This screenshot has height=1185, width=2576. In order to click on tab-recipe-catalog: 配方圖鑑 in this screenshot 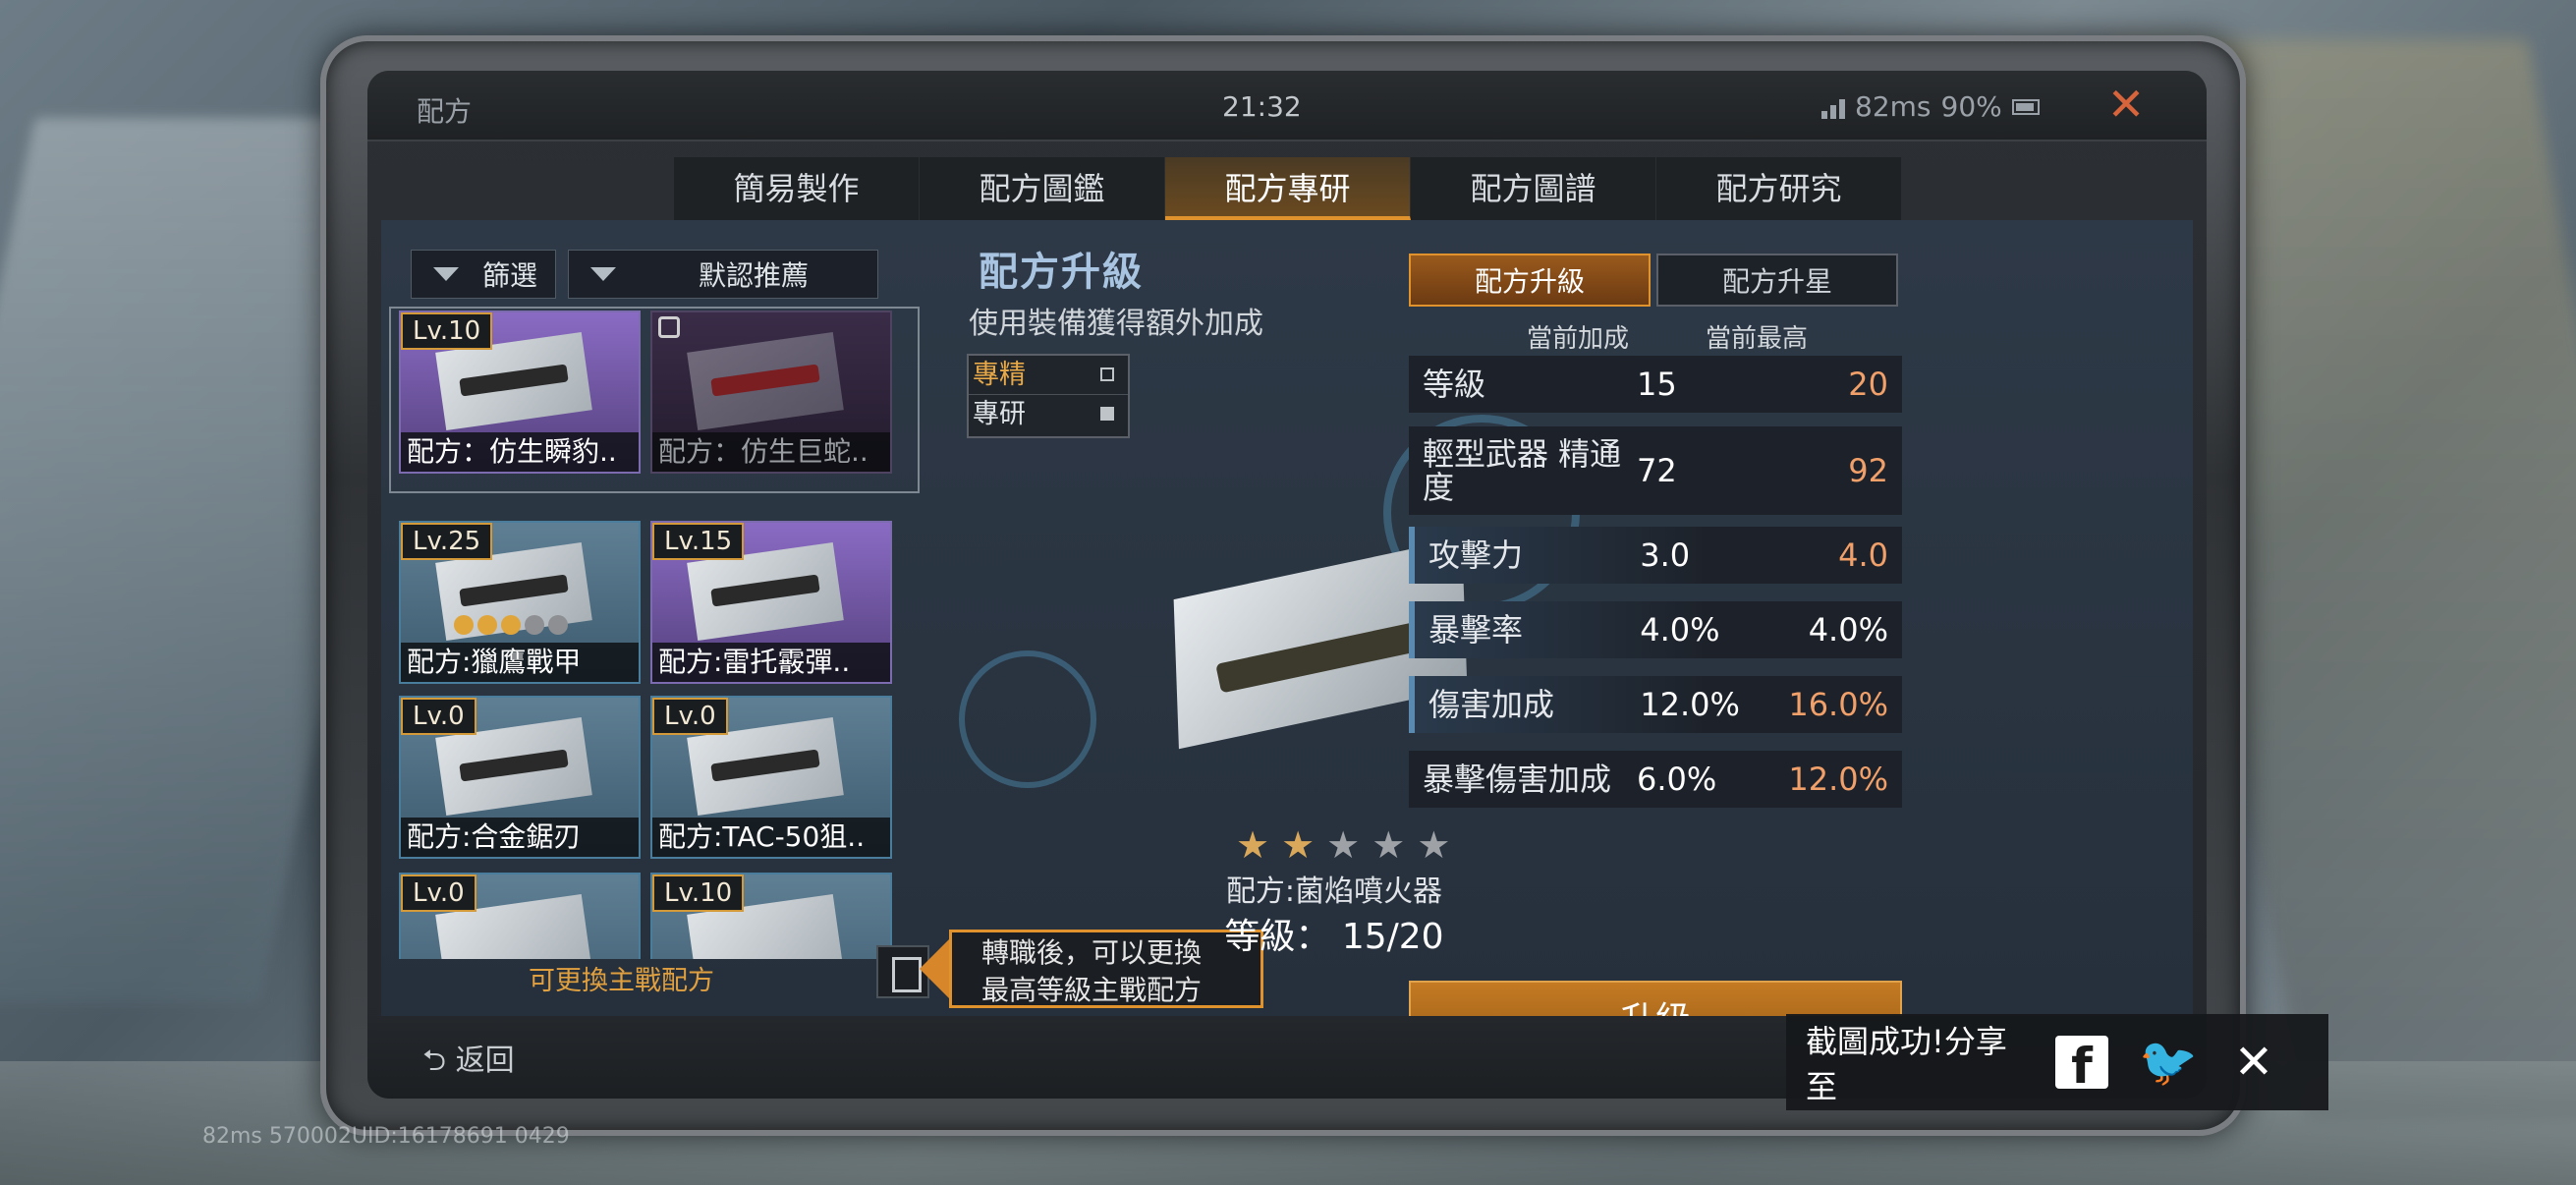, I will do `click(1042, 189)`.